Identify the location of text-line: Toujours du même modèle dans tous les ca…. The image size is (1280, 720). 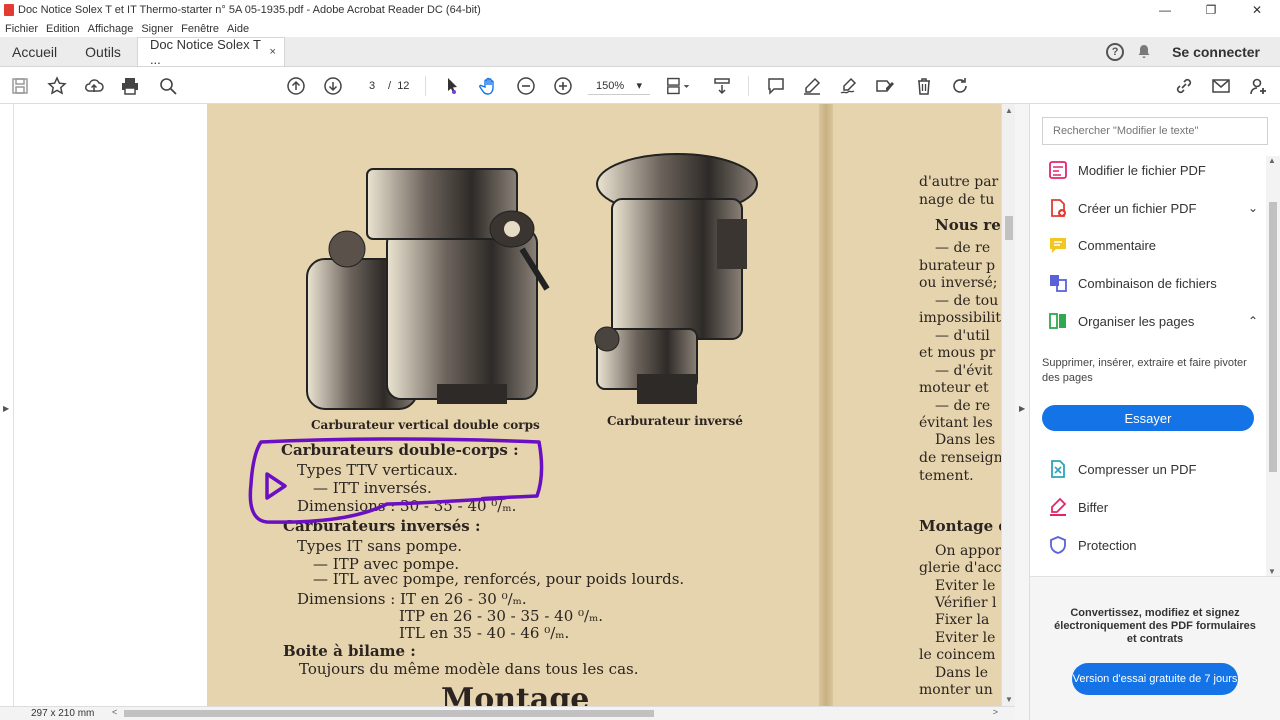
(469, 669).